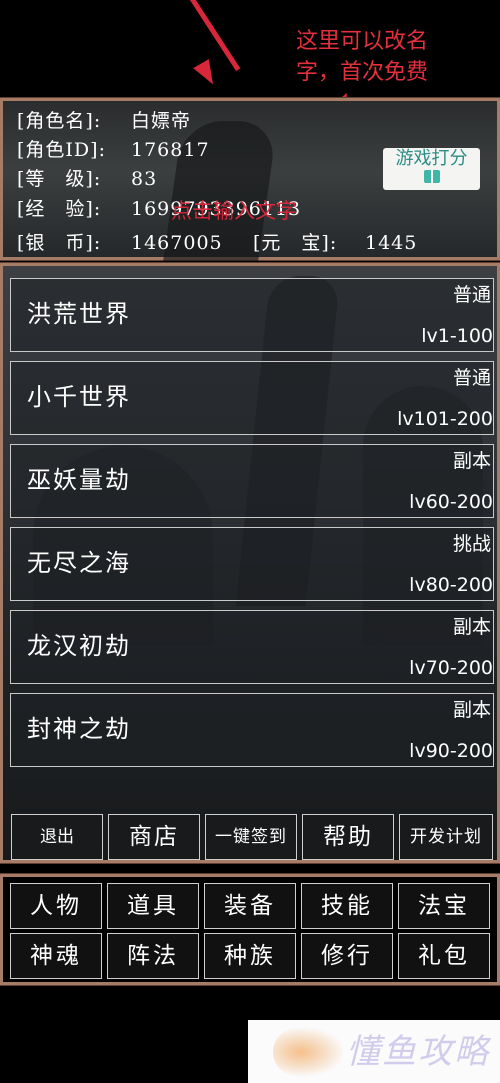 The width and height of the screenshot is (500, 1083). What do you see at coordinates (444, 906) in the screenshot?
I see `nav-treasure-button: 法宝` at bounding box center [444, 906].